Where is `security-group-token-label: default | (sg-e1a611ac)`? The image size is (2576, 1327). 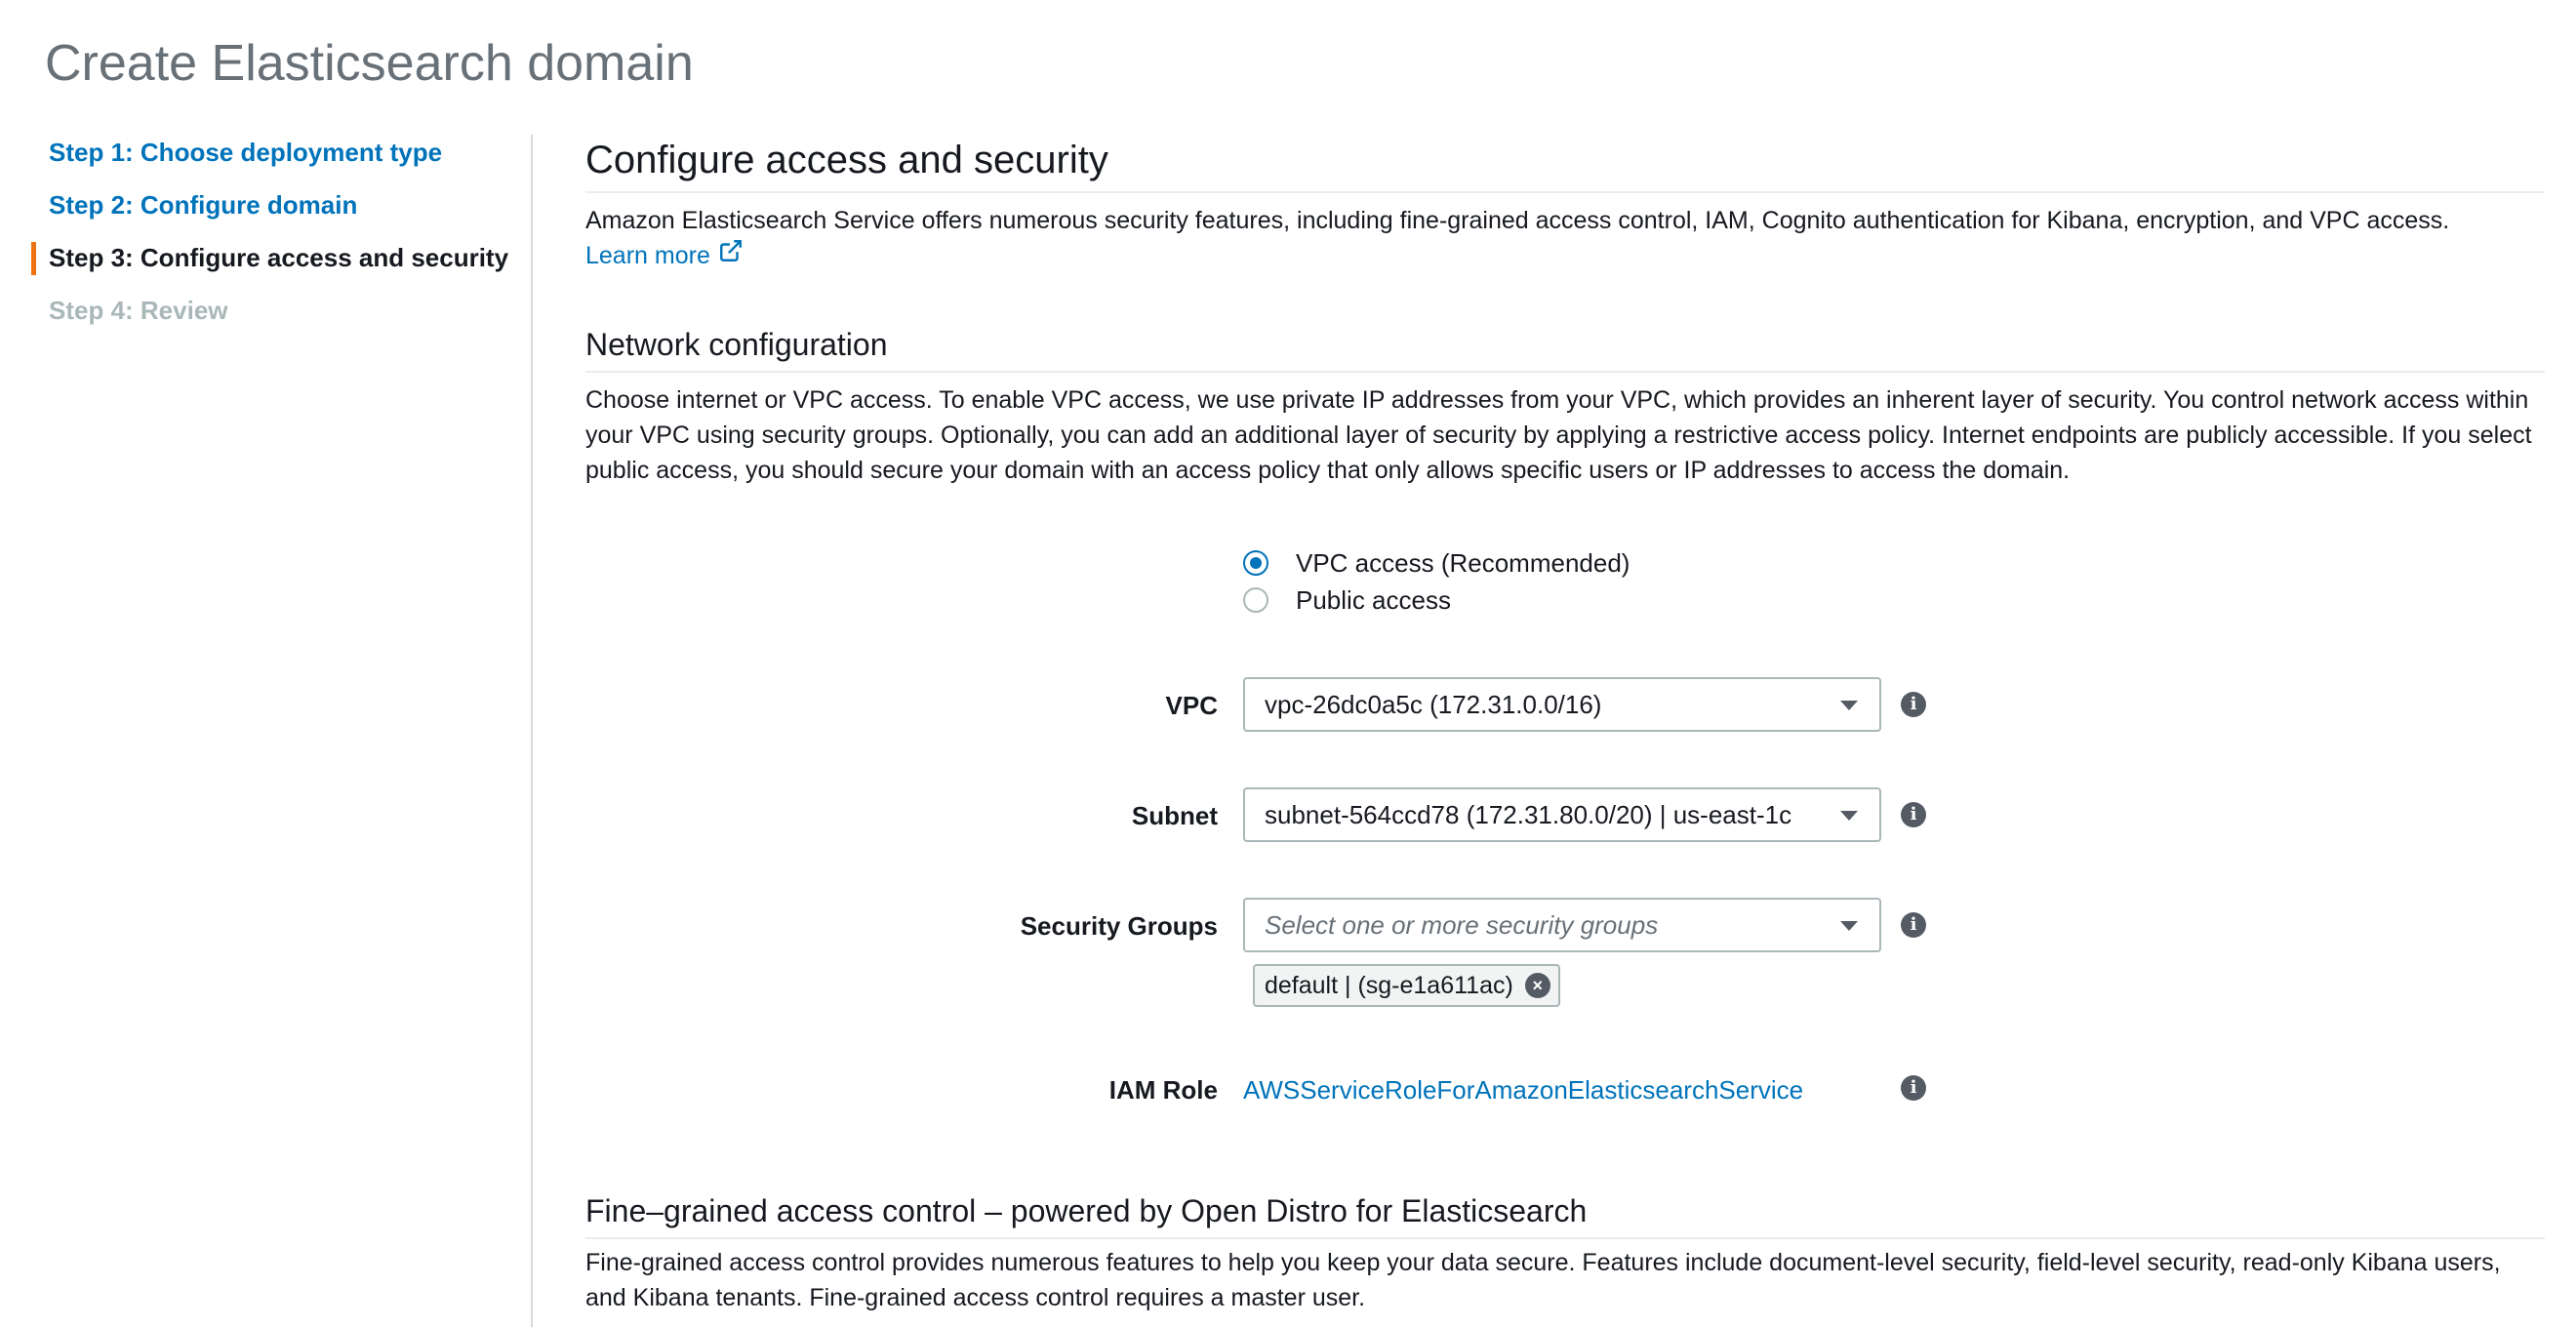
security-group-token-label: default | (sg-e1a611ac) is located at coordinates (1389, 985).